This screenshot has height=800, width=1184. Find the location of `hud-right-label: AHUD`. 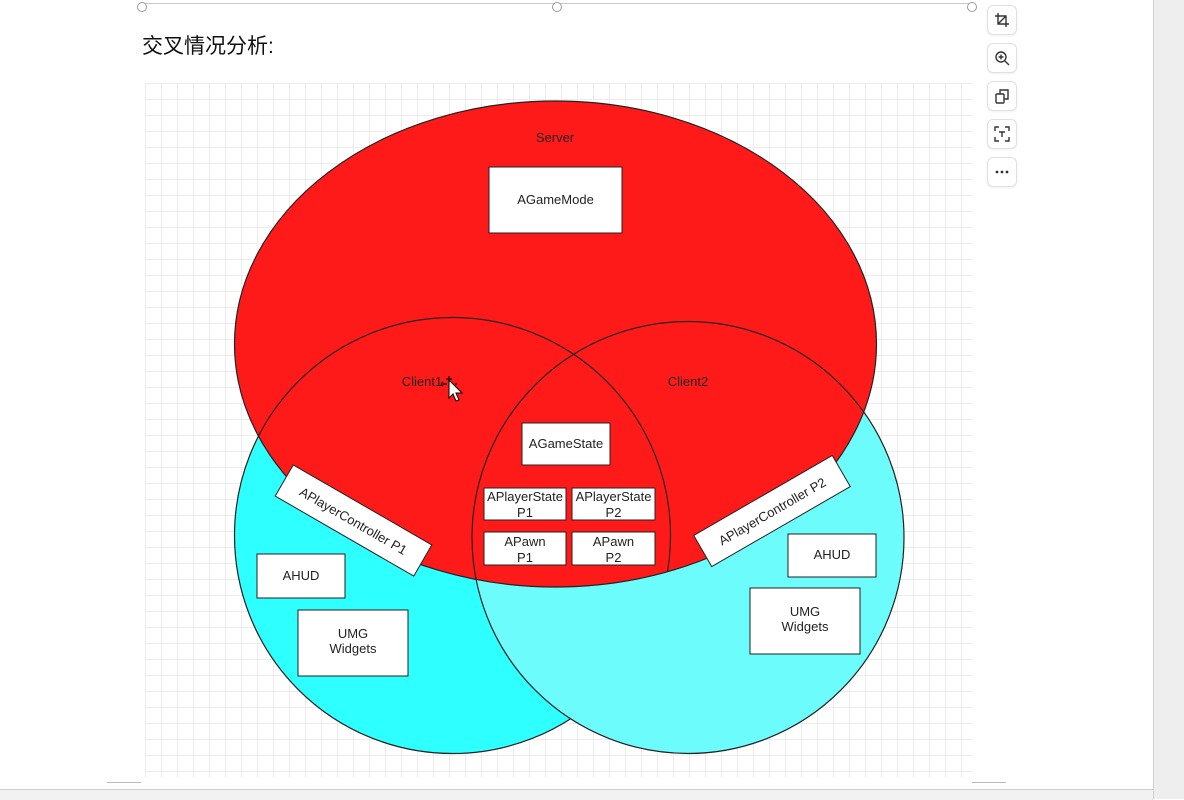

hud-right-label: AHUD is located at coordinates (832, 554).